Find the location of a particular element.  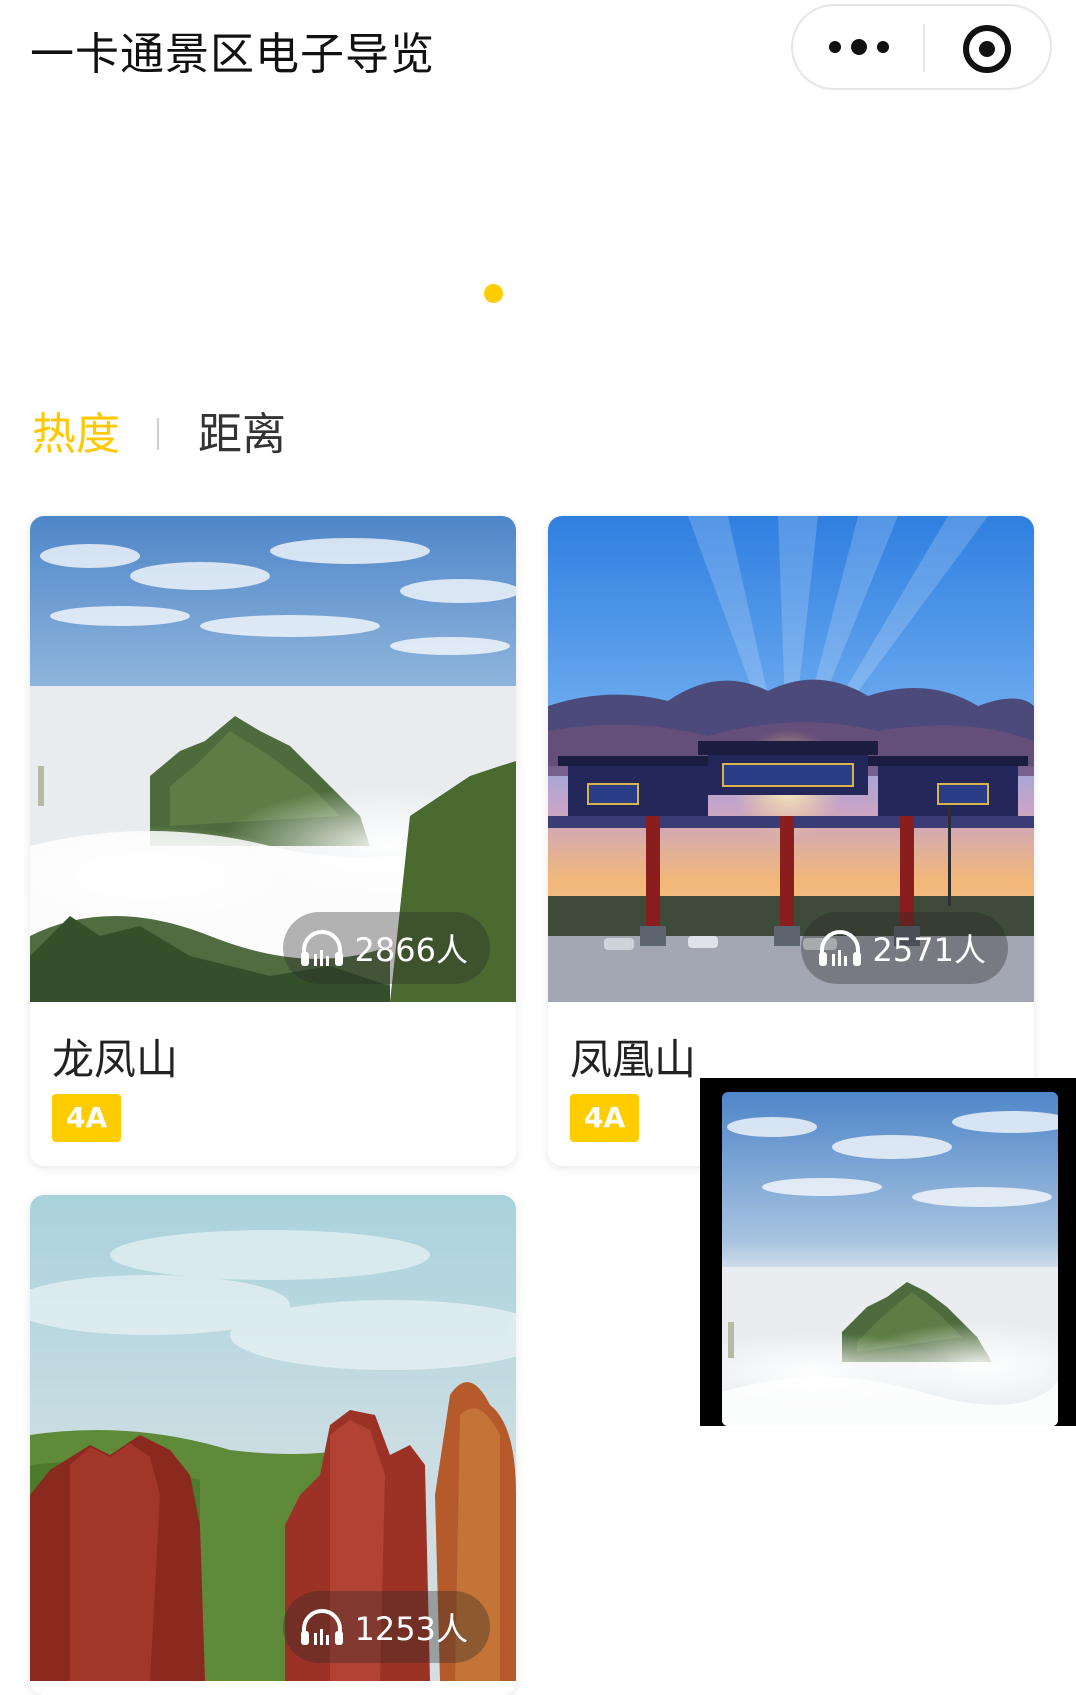

more-dots-icon-center is located at coordinates (859, 47).